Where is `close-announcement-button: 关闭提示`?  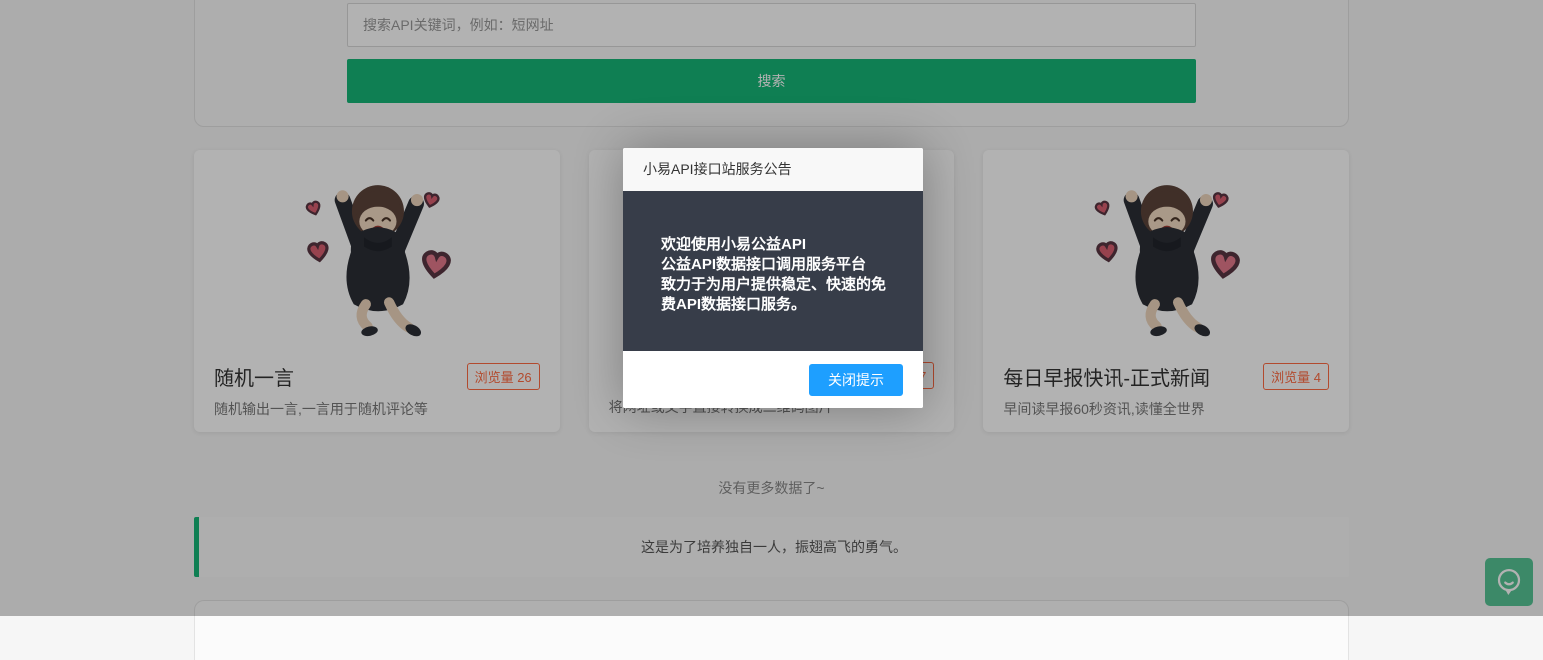
close-announcement-button: 关闭提示 is located at coordinates (856, 380).